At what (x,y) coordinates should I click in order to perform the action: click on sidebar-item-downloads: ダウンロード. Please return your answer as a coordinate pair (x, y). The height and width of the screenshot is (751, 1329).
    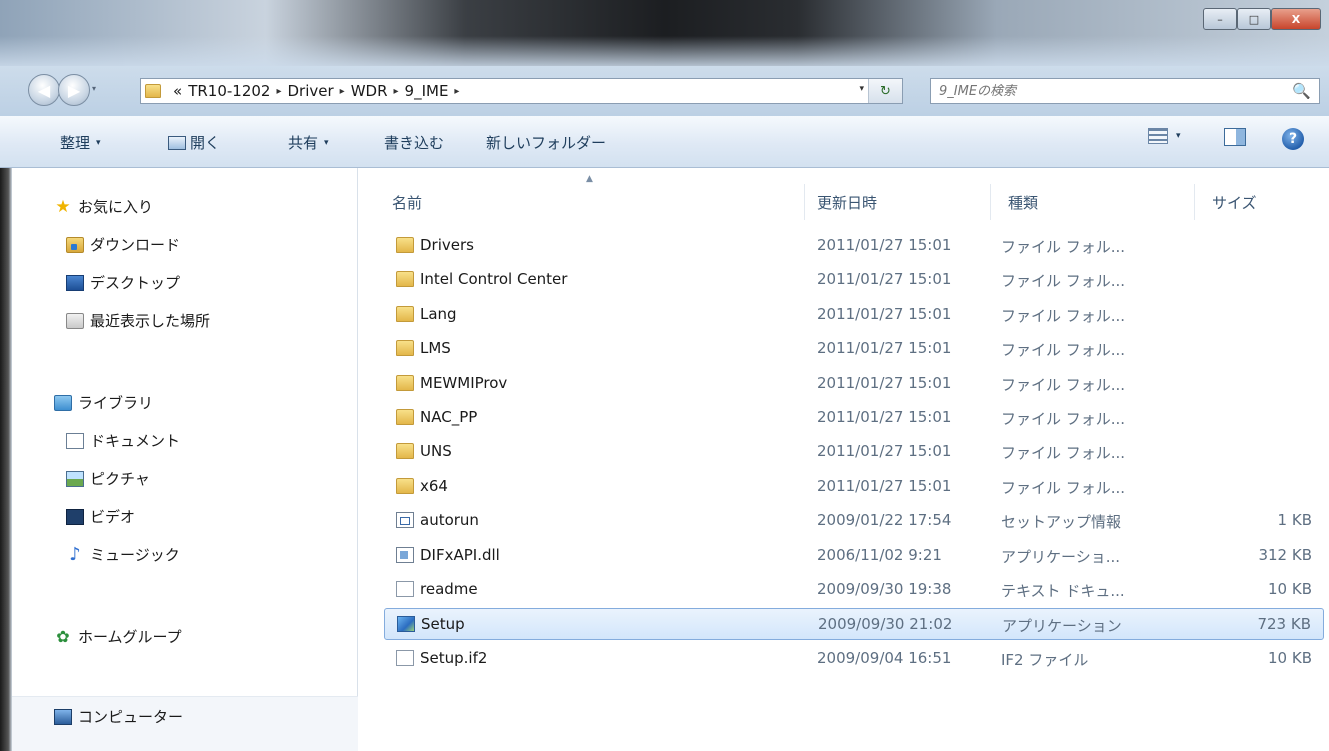
    Looking at the image, I should click on (123, 244).